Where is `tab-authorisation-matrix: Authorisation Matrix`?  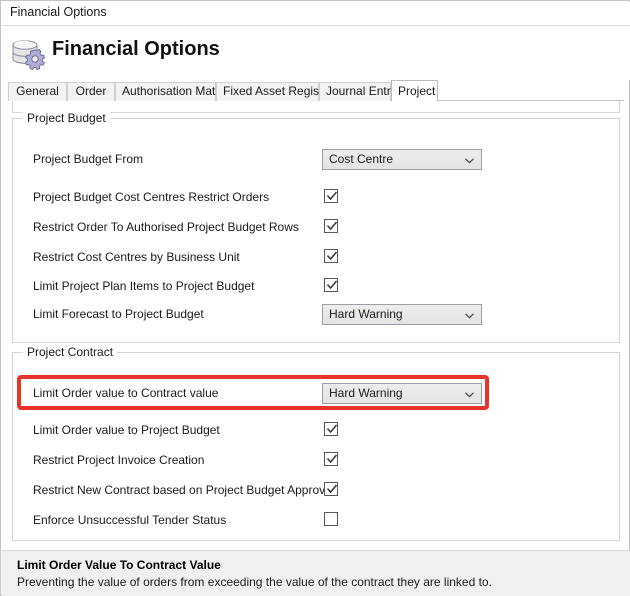 tab-authorisation-matrix: Authorisation Matrix is located at coordinates (171, 91).